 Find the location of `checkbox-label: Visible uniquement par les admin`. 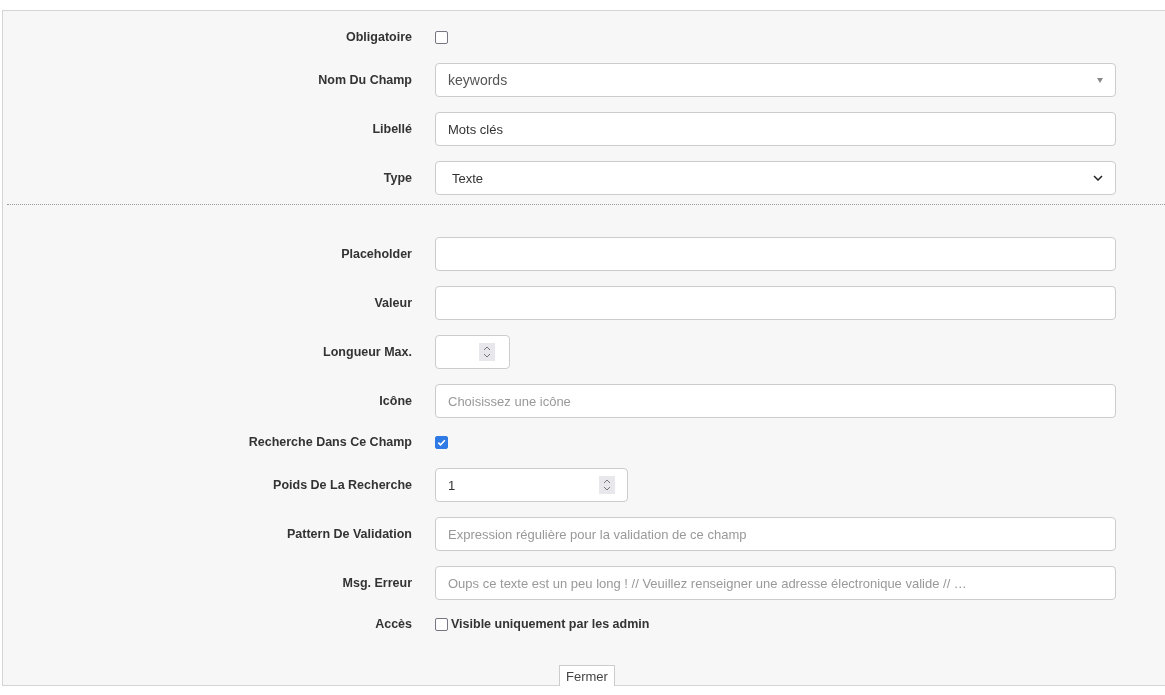

checkbox-label: Visible uniquement par les admin is located at coordinates (550, 624).